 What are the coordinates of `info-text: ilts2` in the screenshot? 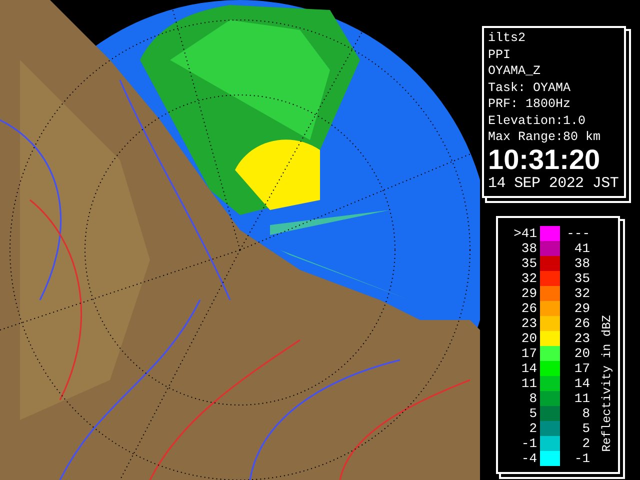 It's located at (507, 38).